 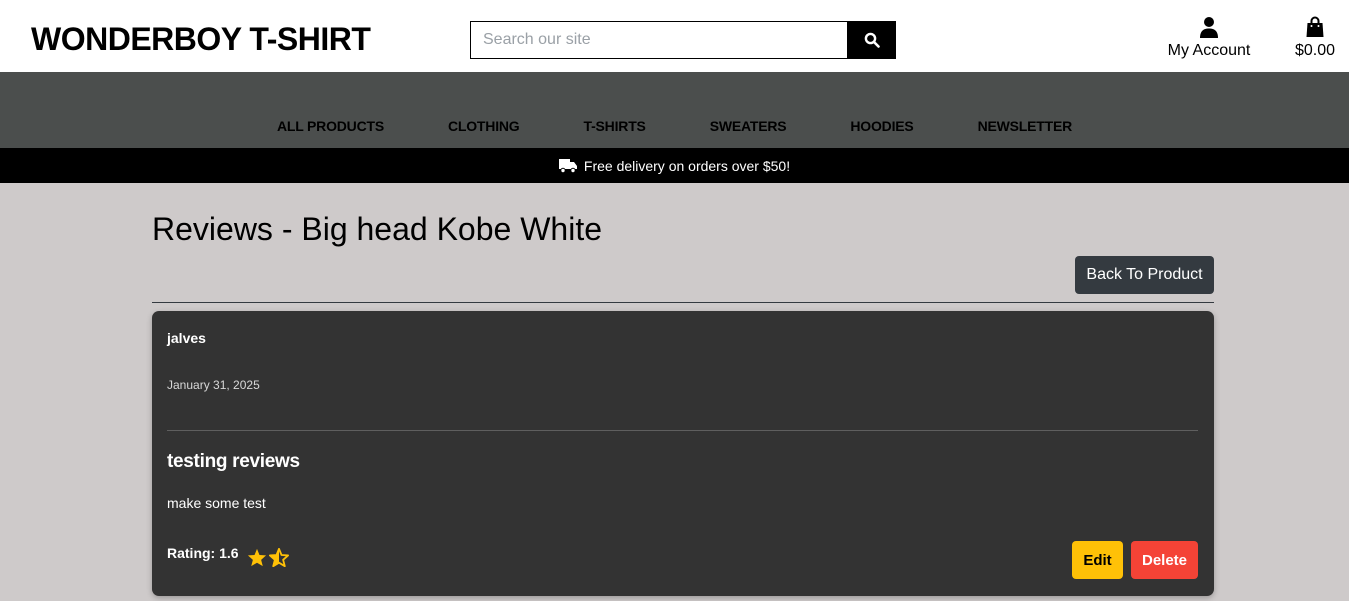 What do you see at coordinates (658, 40) in the screenshot?
I see `search-input` at bounding box center [658, 40].